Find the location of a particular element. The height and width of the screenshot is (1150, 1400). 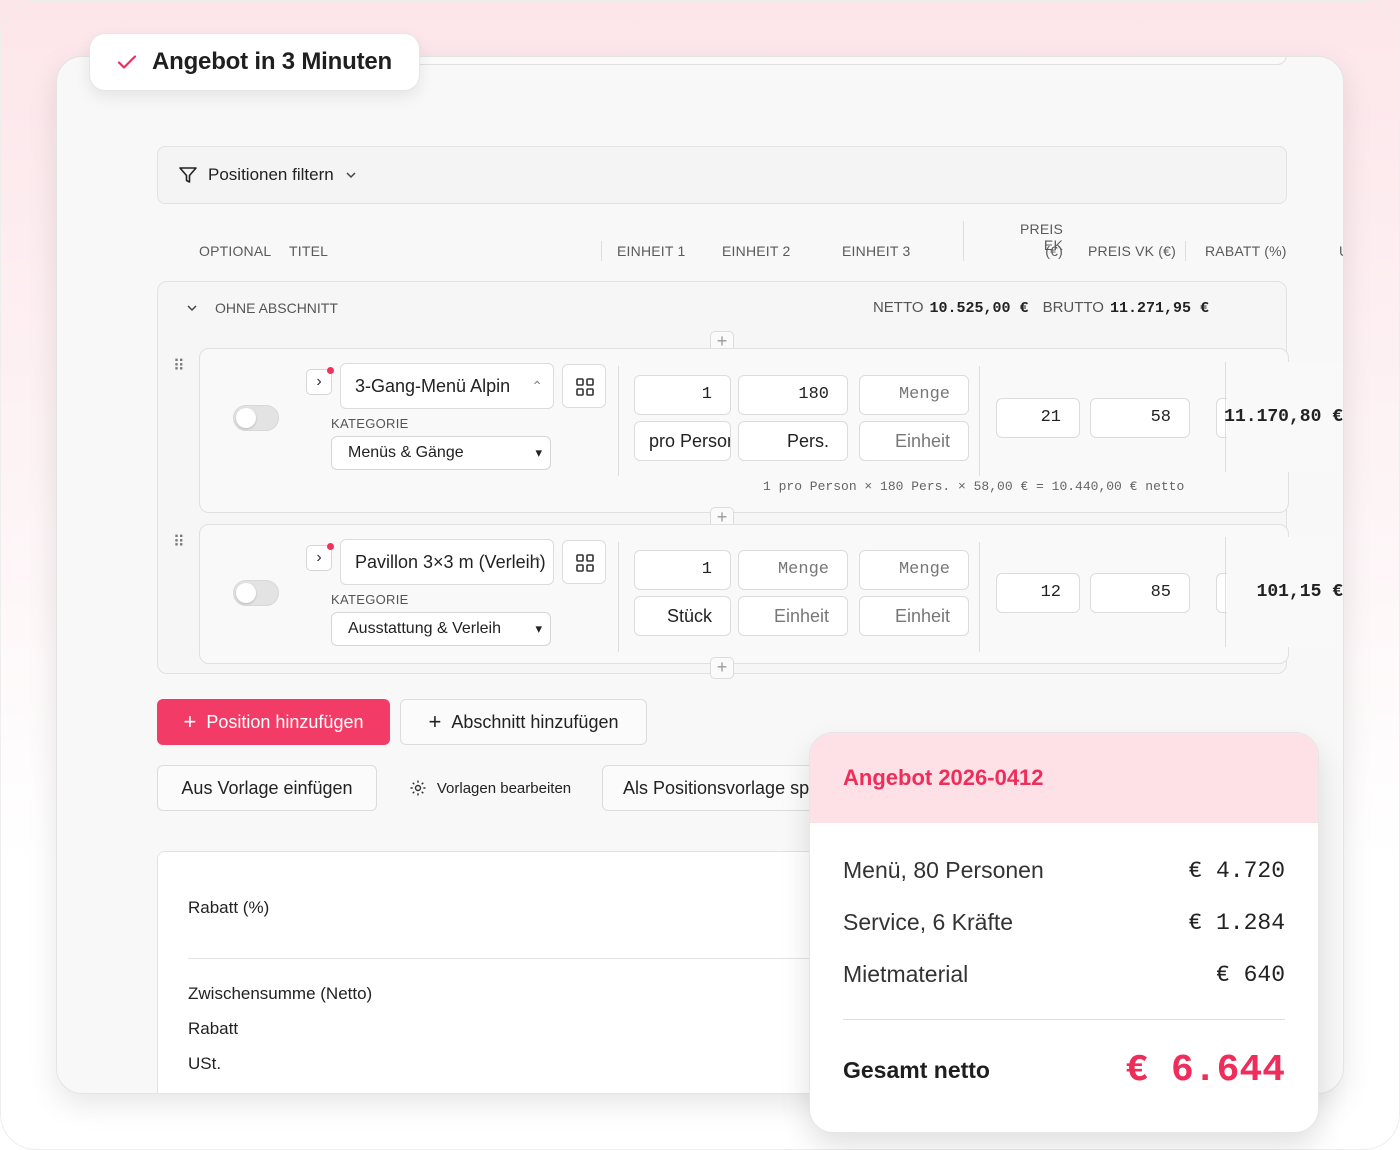

rabatt-percent-label: Rabatt (%) is located at coordinates (229, 907).